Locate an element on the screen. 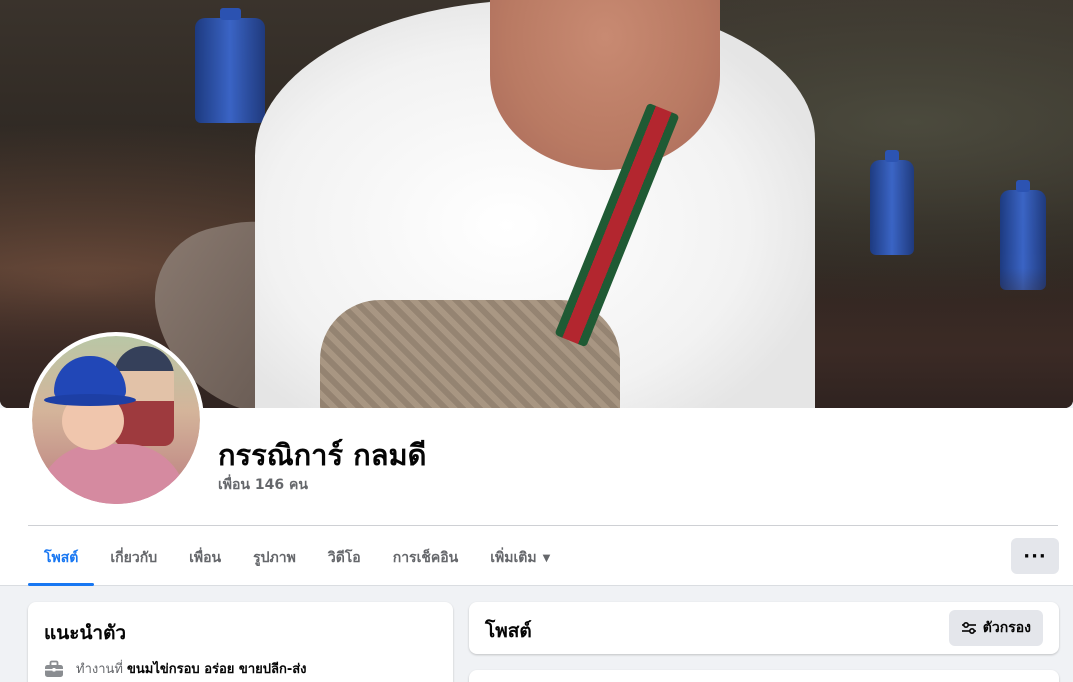 Image resolution: width=1073 pixels, height=682 pixels. filter-sliders-icon is located at coordinates (969, 628).